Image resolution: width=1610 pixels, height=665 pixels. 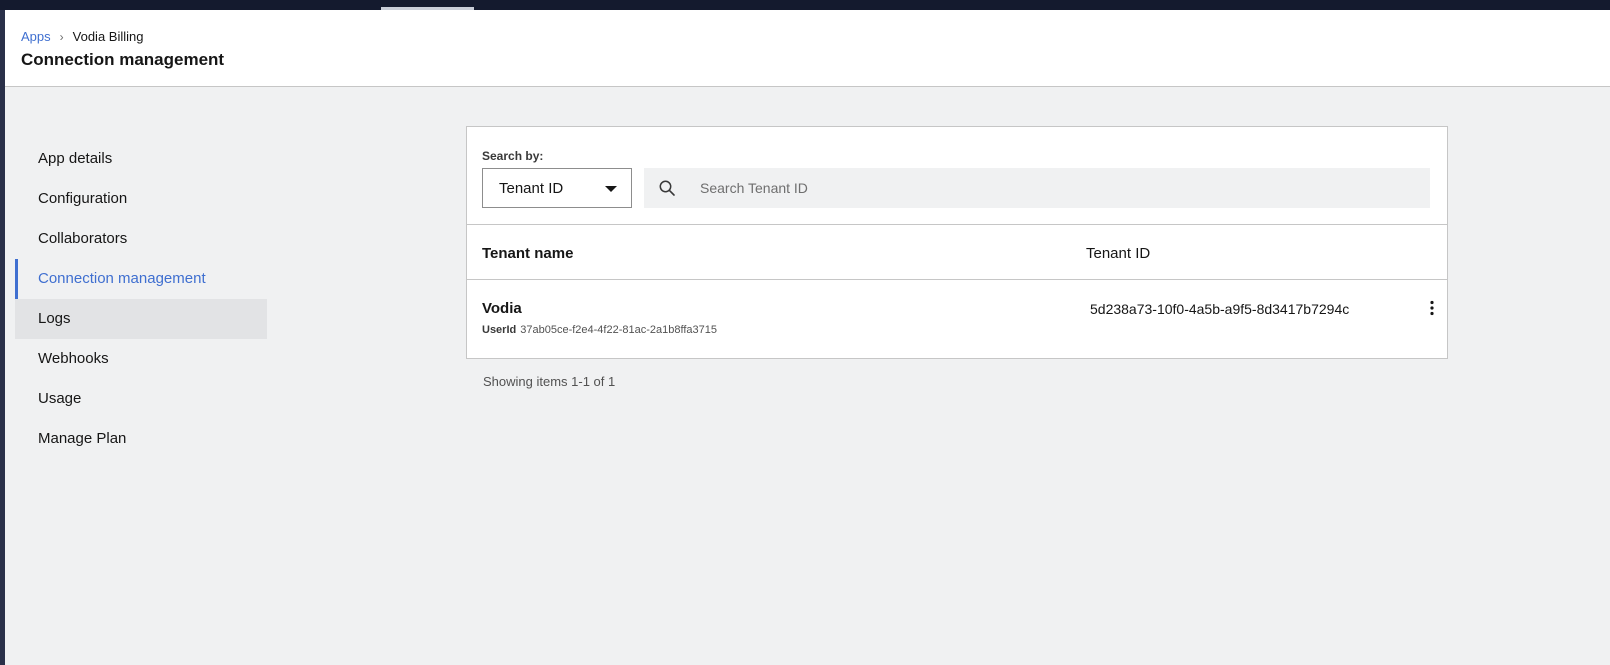 I want to click on breadcrumb-apps-link: Apps, so click(x=36, y=36).